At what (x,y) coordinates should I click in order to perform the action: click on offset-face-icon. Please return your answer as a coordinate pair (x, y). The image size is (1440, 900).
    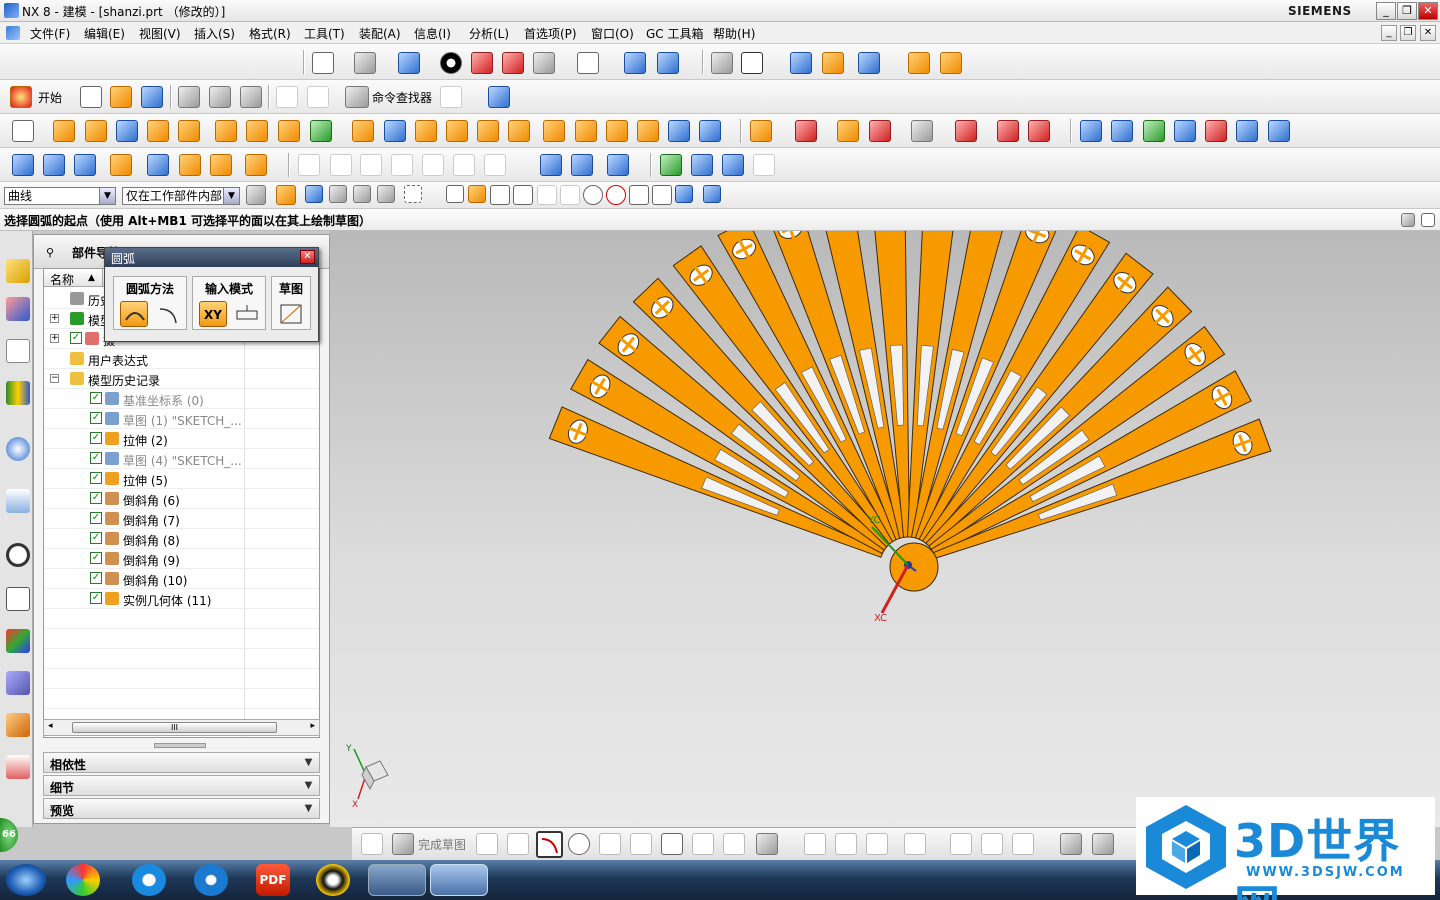
    Looking at the image, I should click on (554, 131).